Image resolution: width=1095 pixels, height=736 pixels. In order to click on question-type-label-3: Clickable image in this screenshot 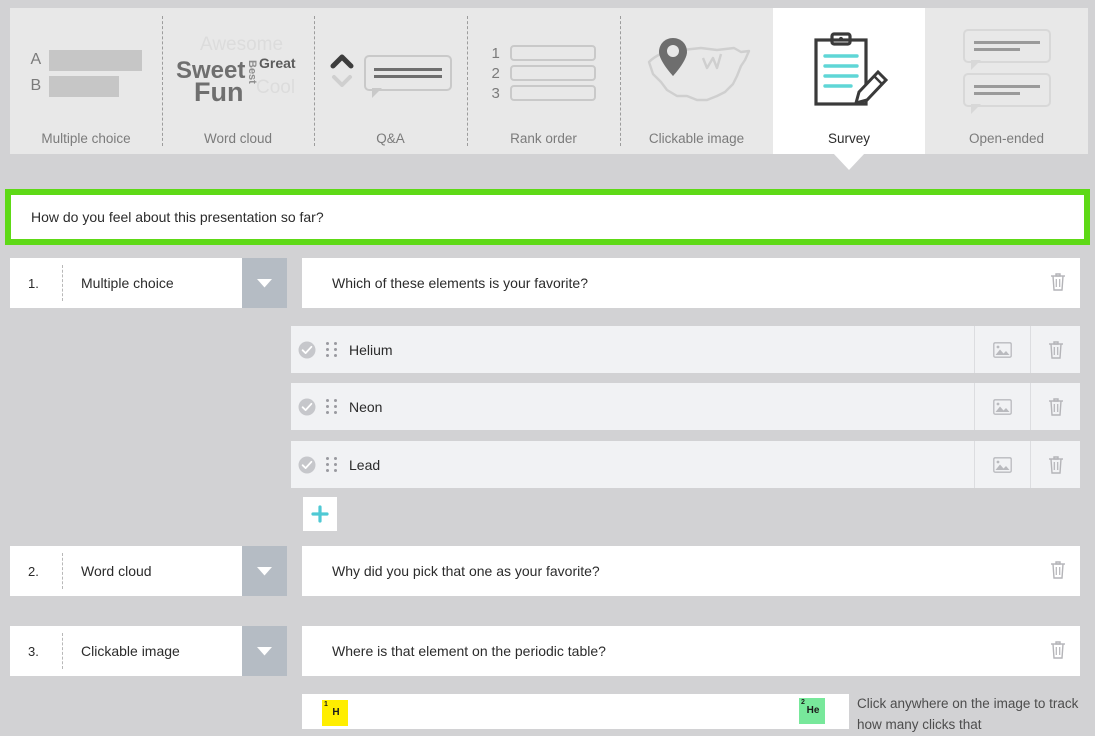, I will do `click(130, 651)`.